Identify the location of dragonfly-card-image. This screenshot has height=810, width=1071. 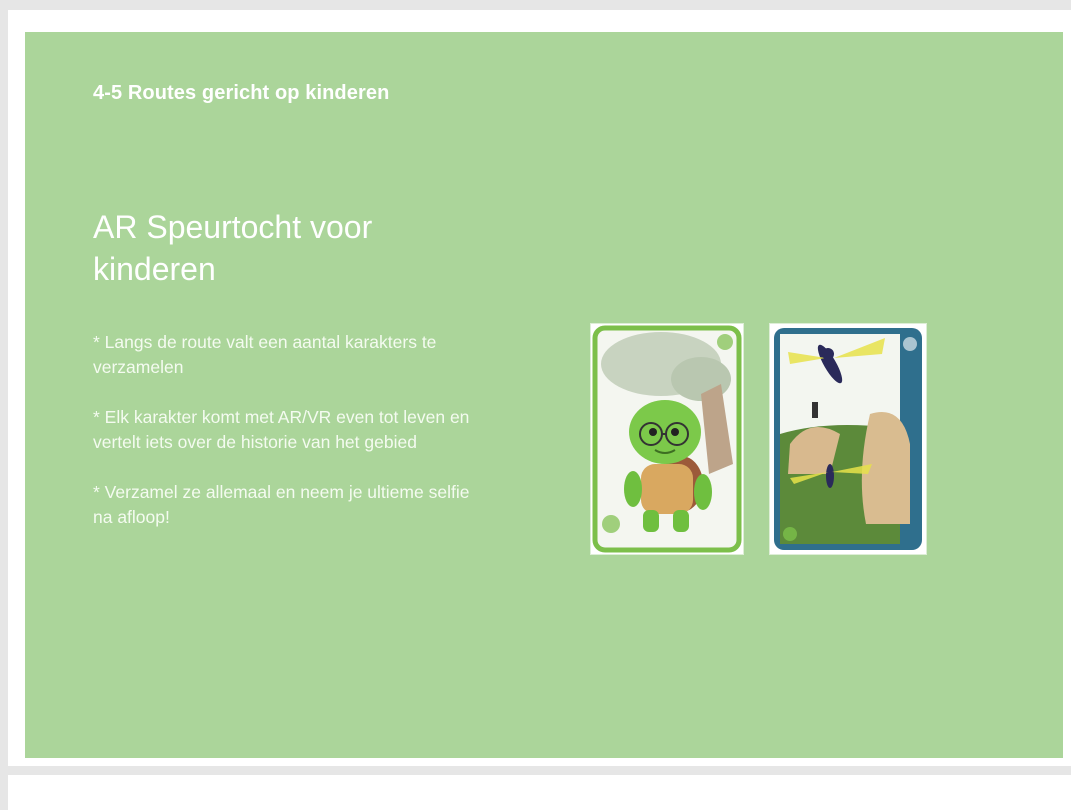
(848, 439).